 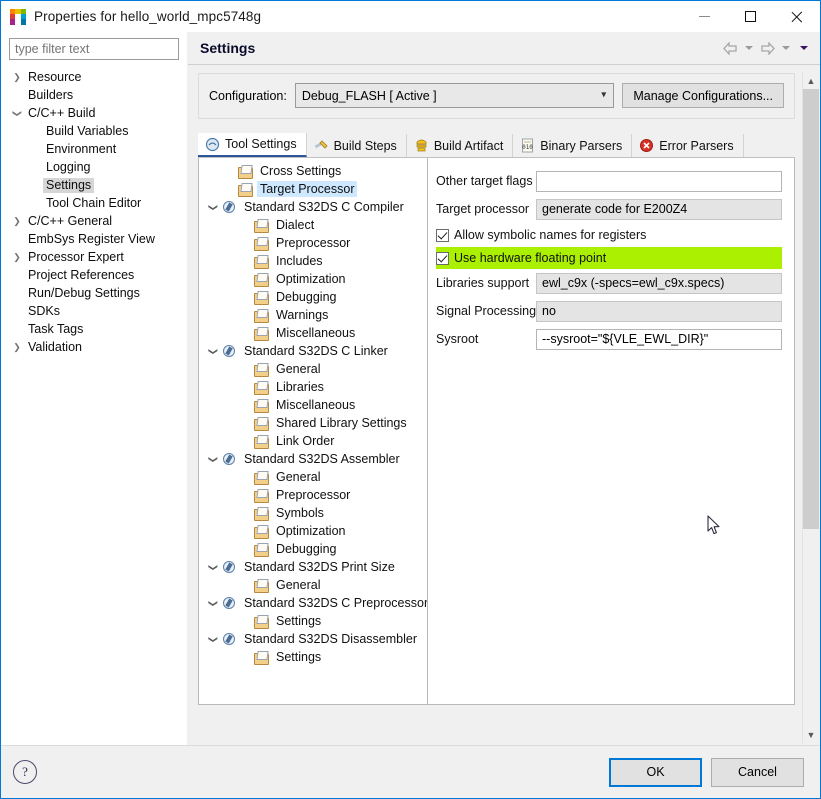 What do you see at coordinates (302, 315) in the screenshot?
I see `tool-tree-item-label: Warnings` at bounding box center [302, 315].